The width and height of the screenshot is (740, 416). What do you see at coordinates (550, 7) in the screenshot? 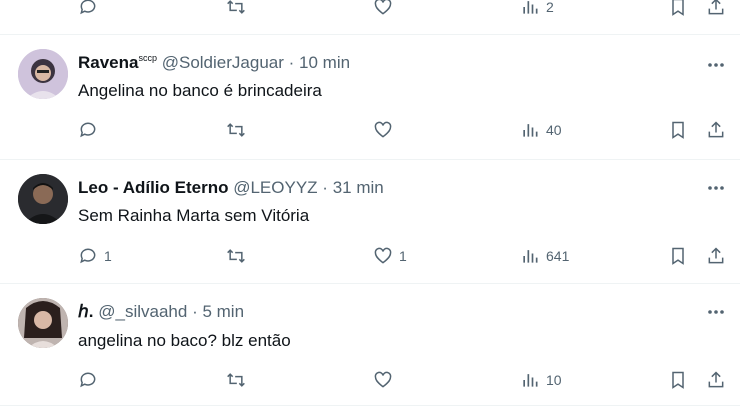
I see `views-count: 2` at bounding box center [550, 7].